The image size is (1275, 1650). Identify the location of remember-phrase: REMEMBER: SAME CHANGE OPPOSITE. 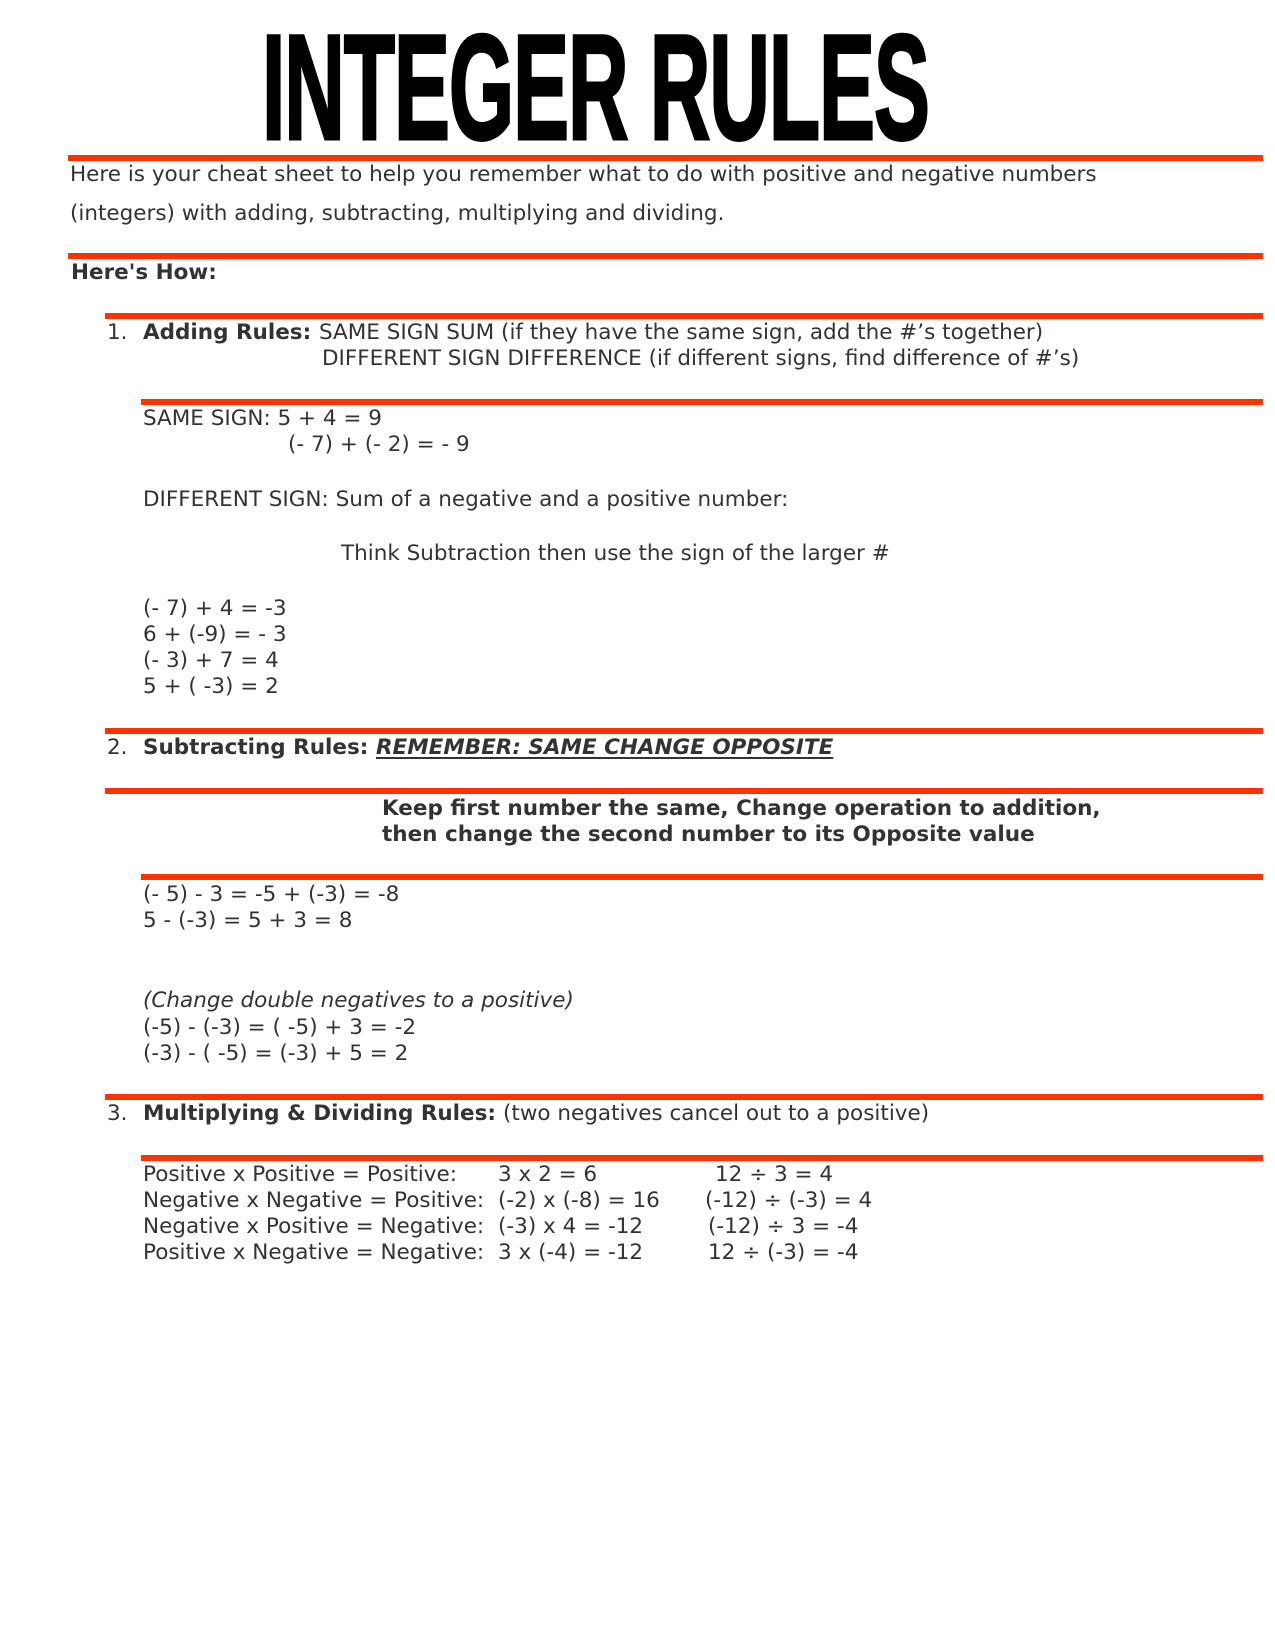
(605, 747).